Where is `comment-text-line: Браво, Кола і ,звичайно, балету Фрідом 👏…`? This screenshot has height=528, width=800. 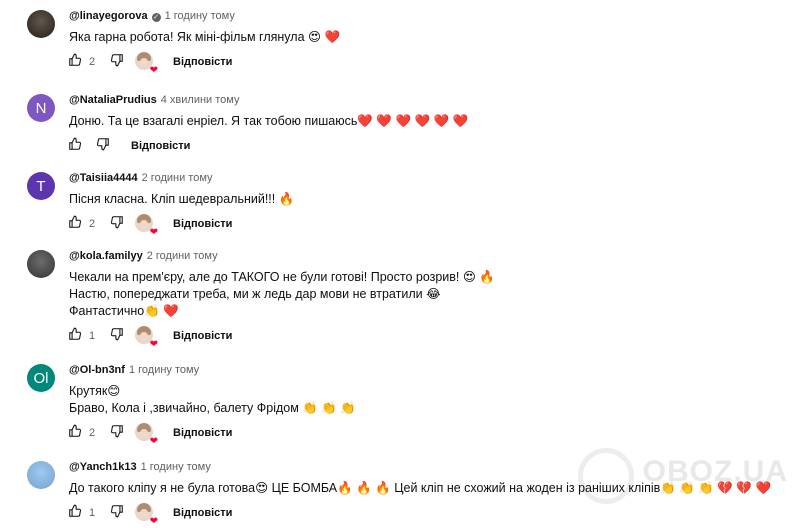 comment-text-line: Браво, Кола і ,звичайно, балету Фрідом 👏… is located at coordinates (212, 408).